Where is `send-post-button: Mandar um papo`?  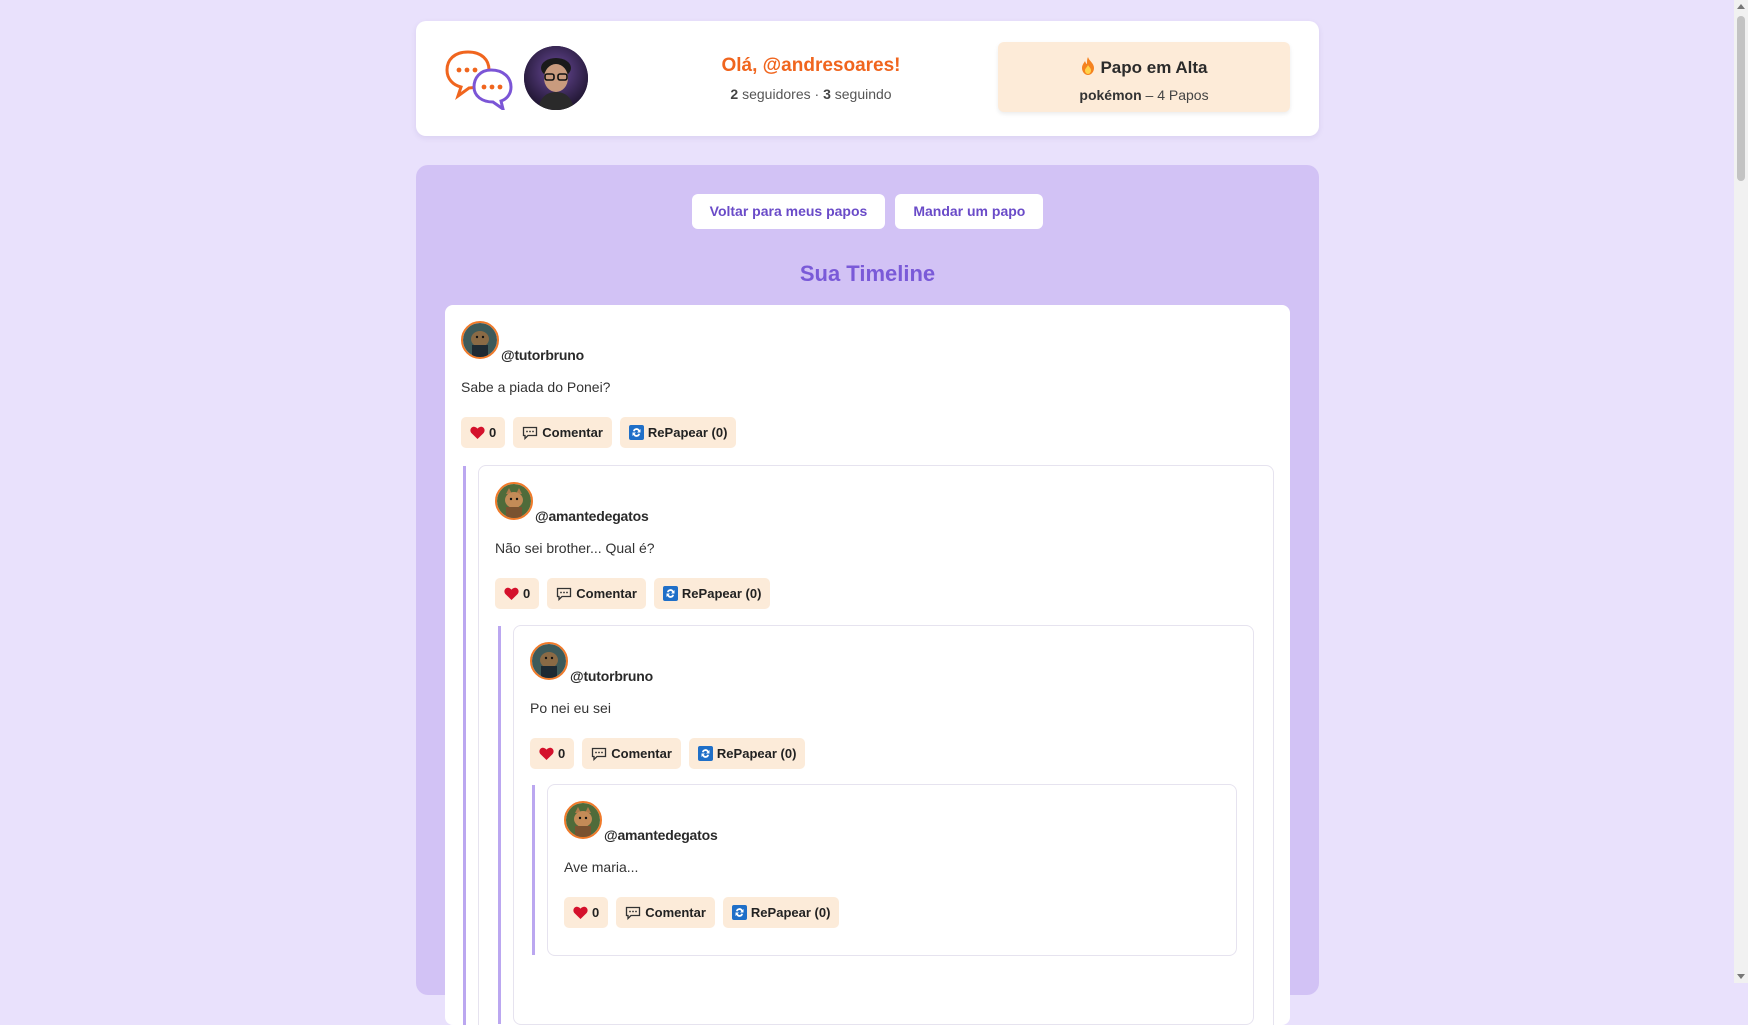
send-post-button: Mandar um papo is located at coordinates (969, 211).